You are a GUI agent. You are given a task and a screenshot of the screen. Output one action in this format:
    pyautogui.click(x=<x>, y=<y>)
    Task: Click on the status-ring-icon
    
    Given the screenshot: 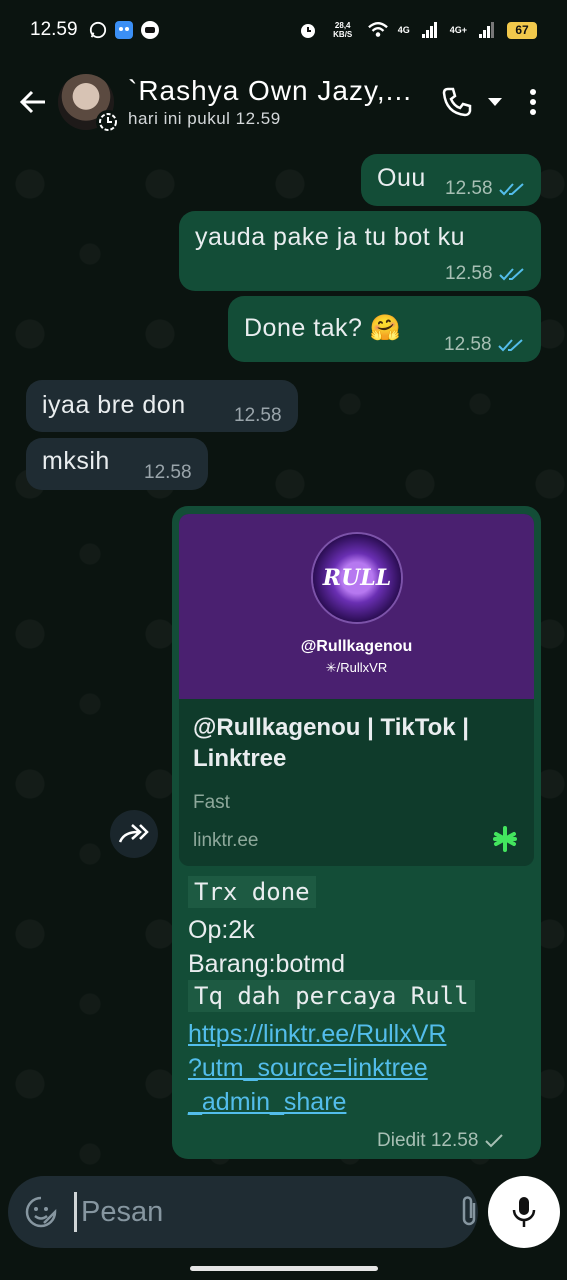 What is the action you would take?
    pyautogui.click(x=108, y=122)
    